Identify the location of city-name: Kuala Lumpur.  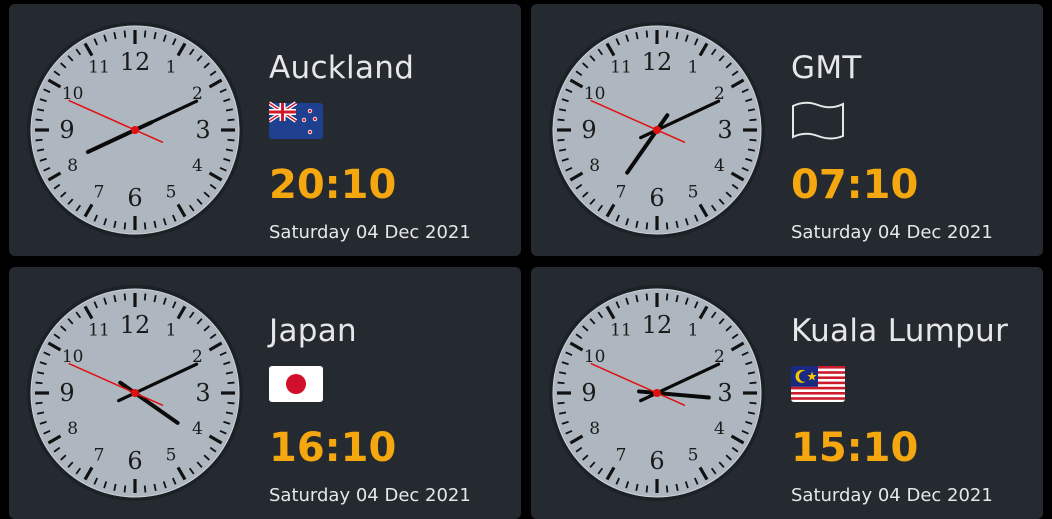
(900, 331).